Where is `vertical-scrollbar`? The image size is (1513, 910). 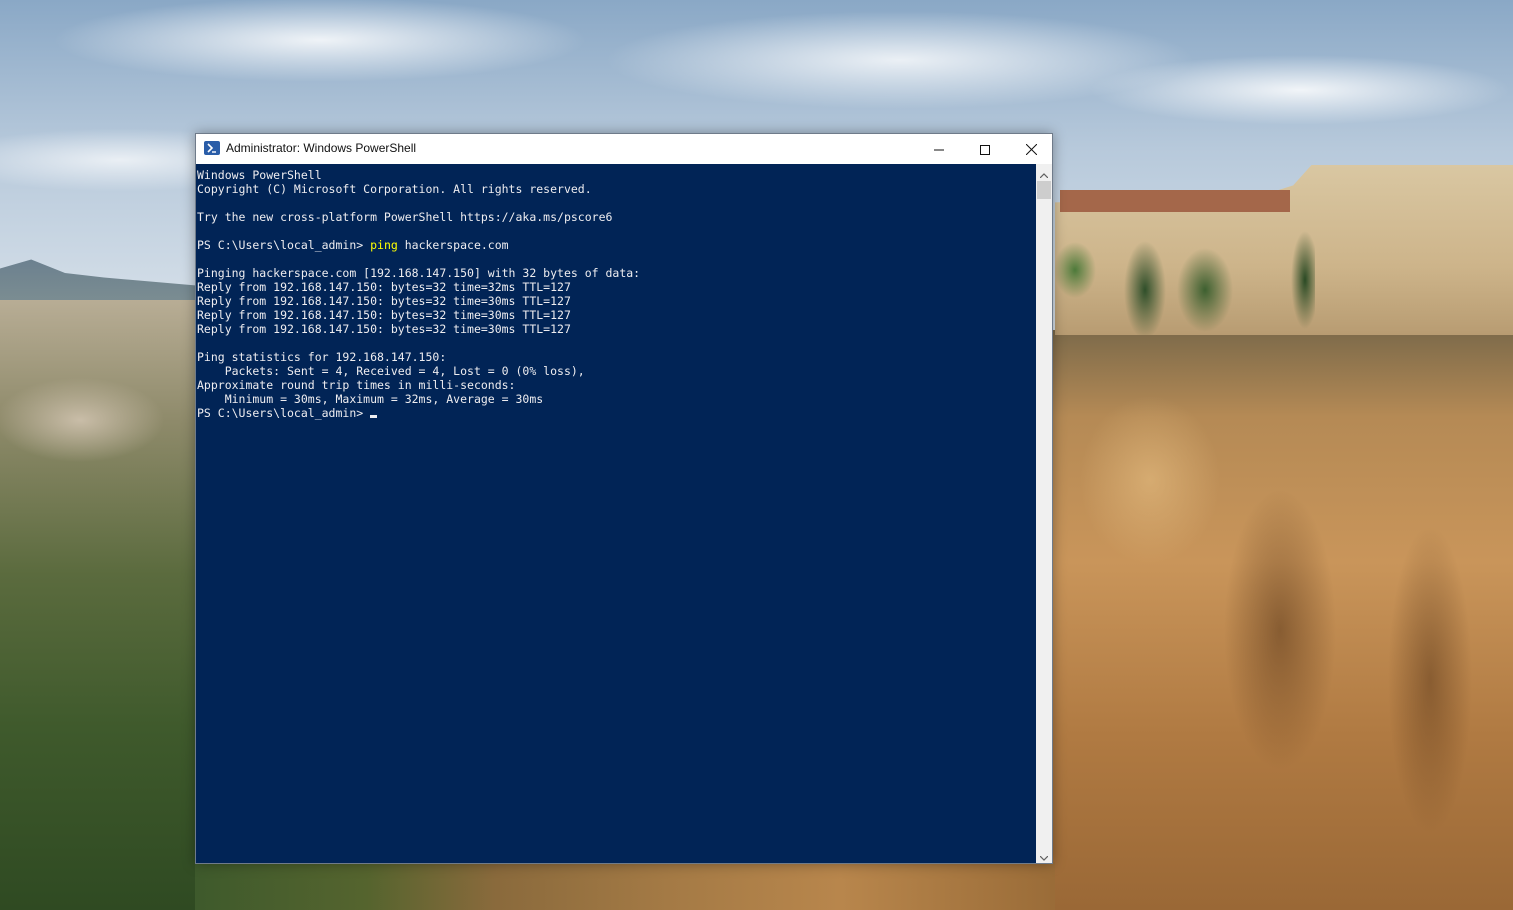
vertical-scrollbar is located at coordinates (1044, 513).